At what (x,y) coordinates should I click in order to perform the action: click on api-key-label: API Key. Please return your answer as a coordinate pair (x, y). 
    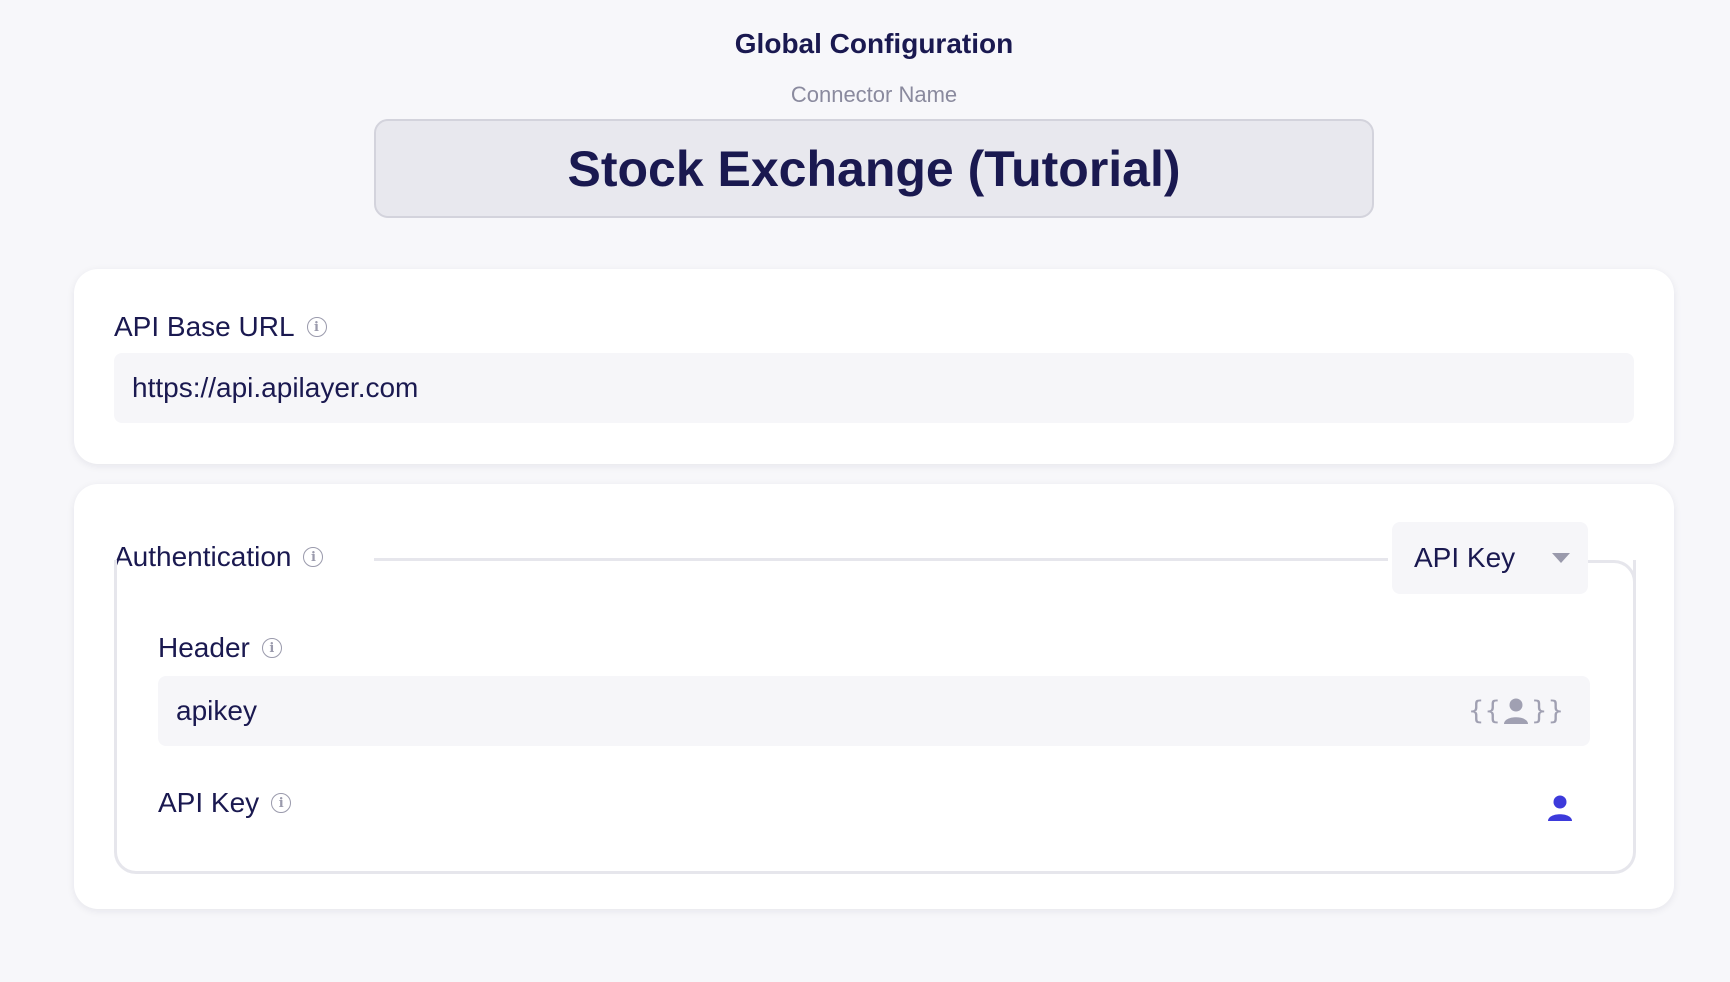
    Looking at the image, I should click on (209, 802).